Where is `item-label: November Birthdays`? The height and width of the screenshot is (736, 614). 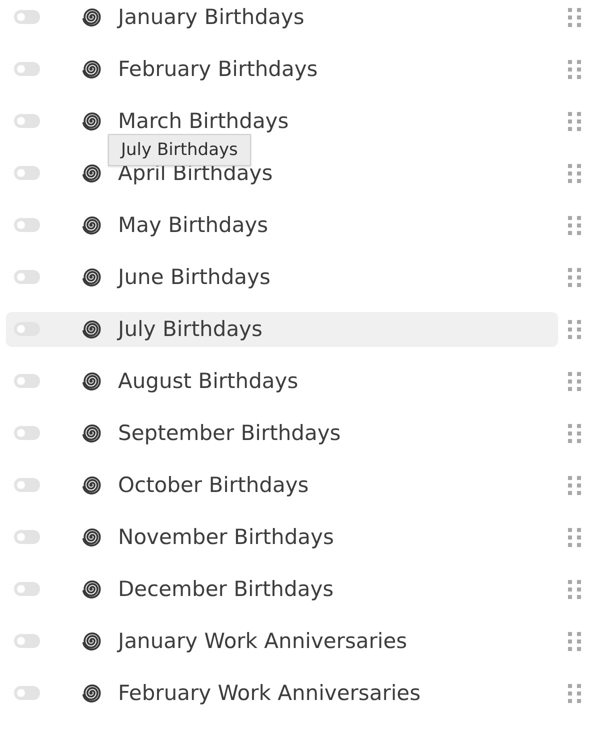 item-label: November Birthdays is located at coordinates (226, 537).